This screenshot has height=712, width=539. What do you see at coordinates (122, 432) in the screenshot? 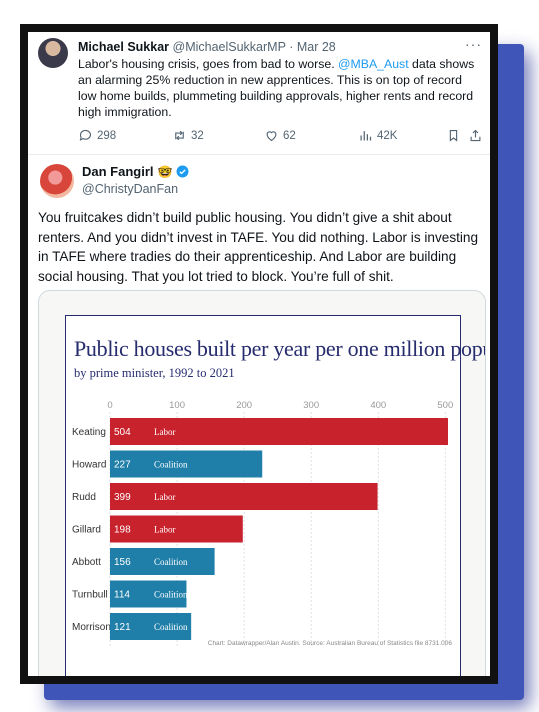
I see `bar-value-label: 504` at bounding box center [122, 432].